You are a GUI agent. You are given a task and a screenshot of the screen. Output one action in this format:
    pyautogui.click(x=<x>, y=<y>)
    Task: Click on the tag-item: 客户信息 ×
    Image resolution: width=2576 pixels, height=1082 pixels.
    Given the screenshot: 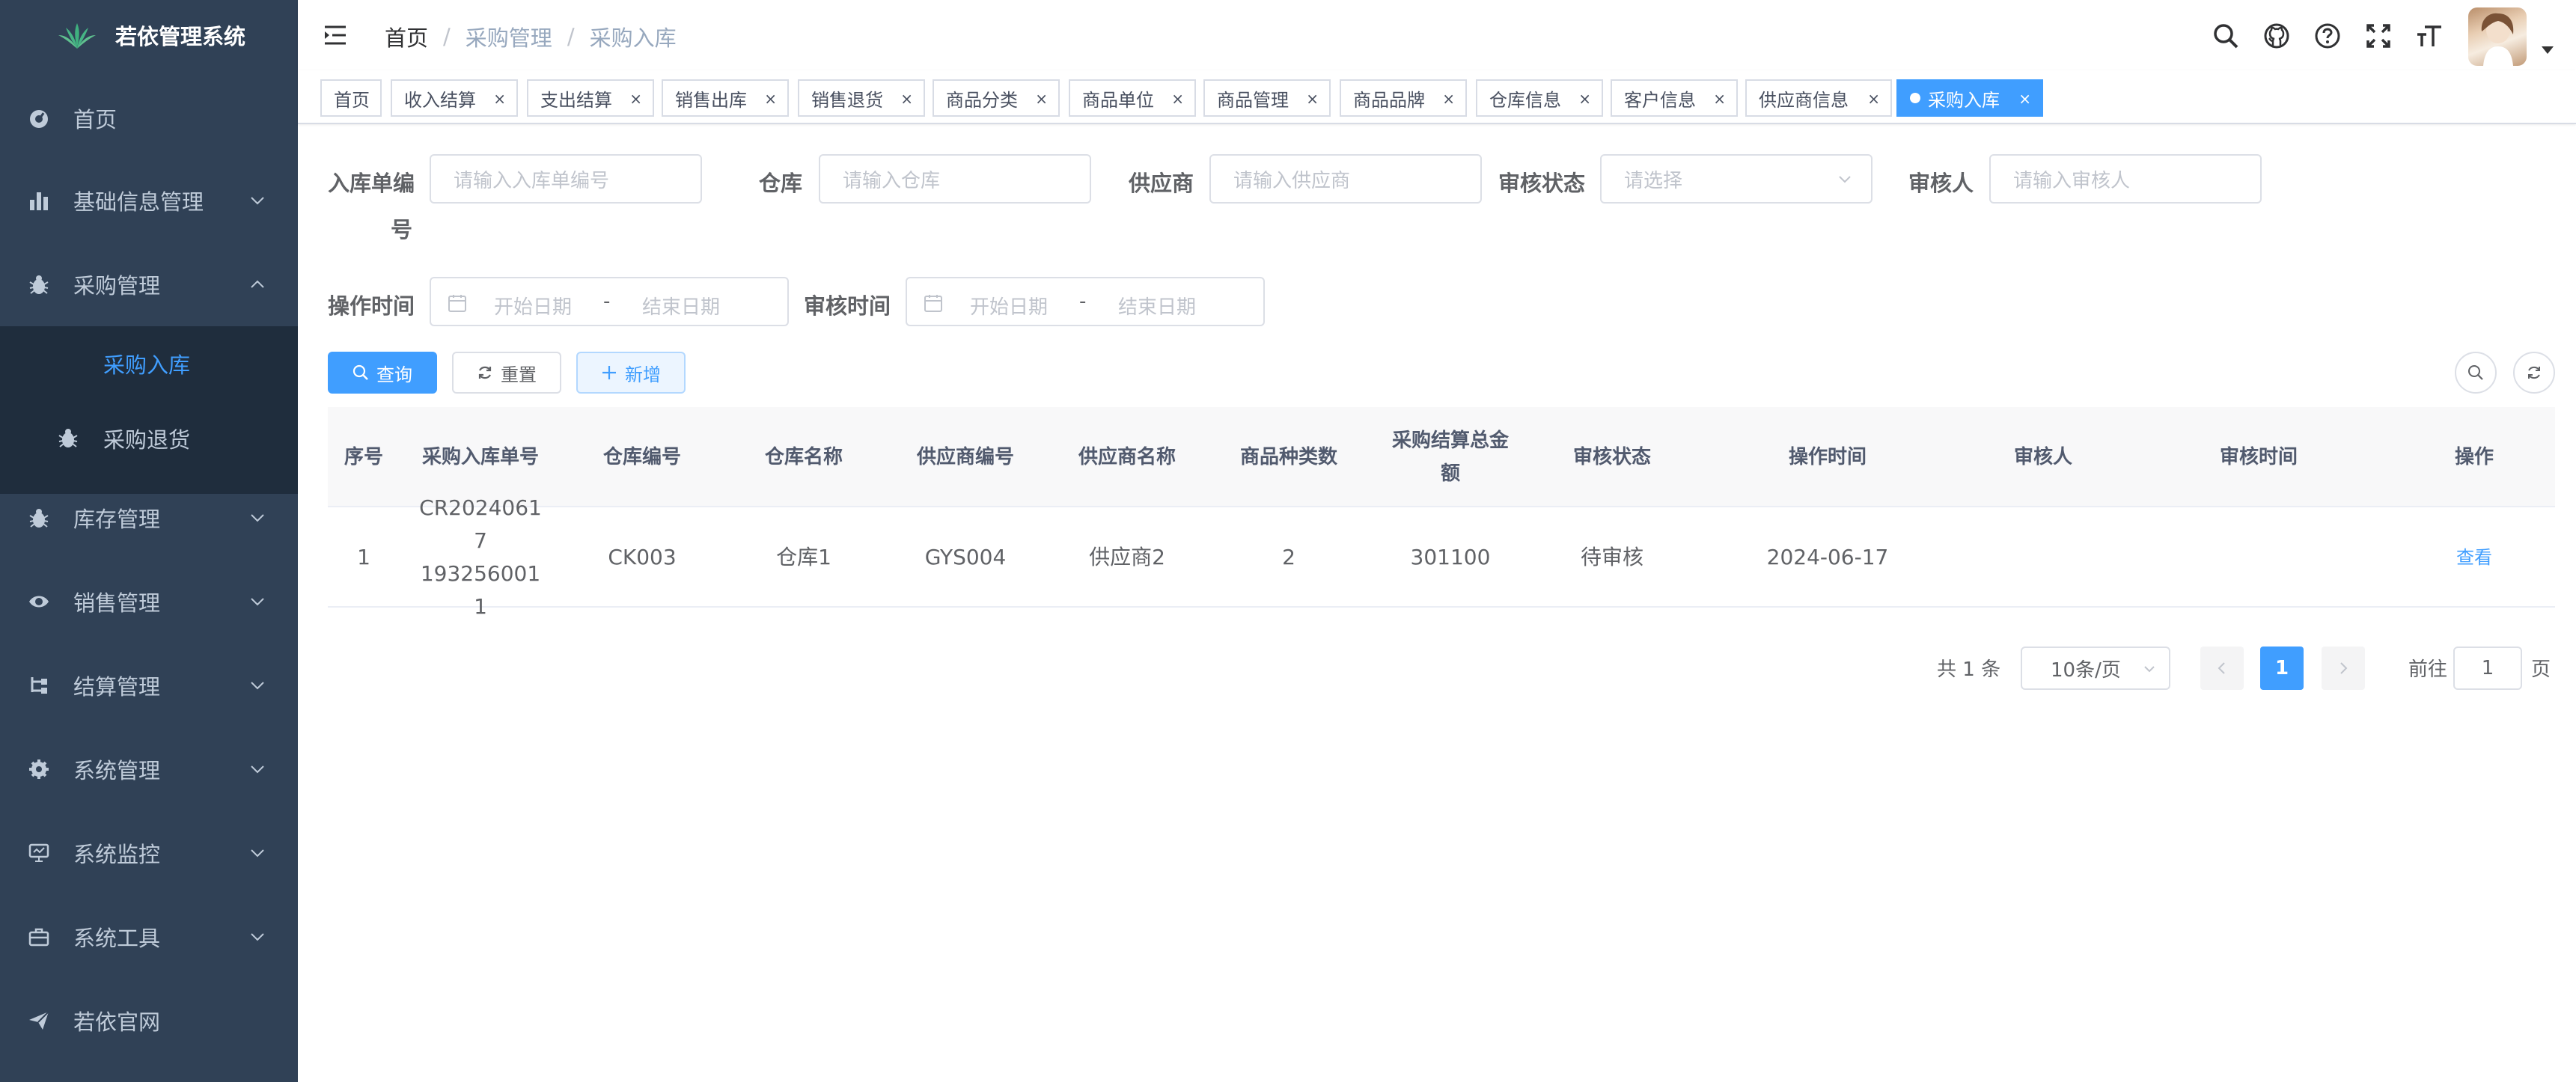 What is the action you would take?
    pyautogui.click(x=1674, y=98)
    